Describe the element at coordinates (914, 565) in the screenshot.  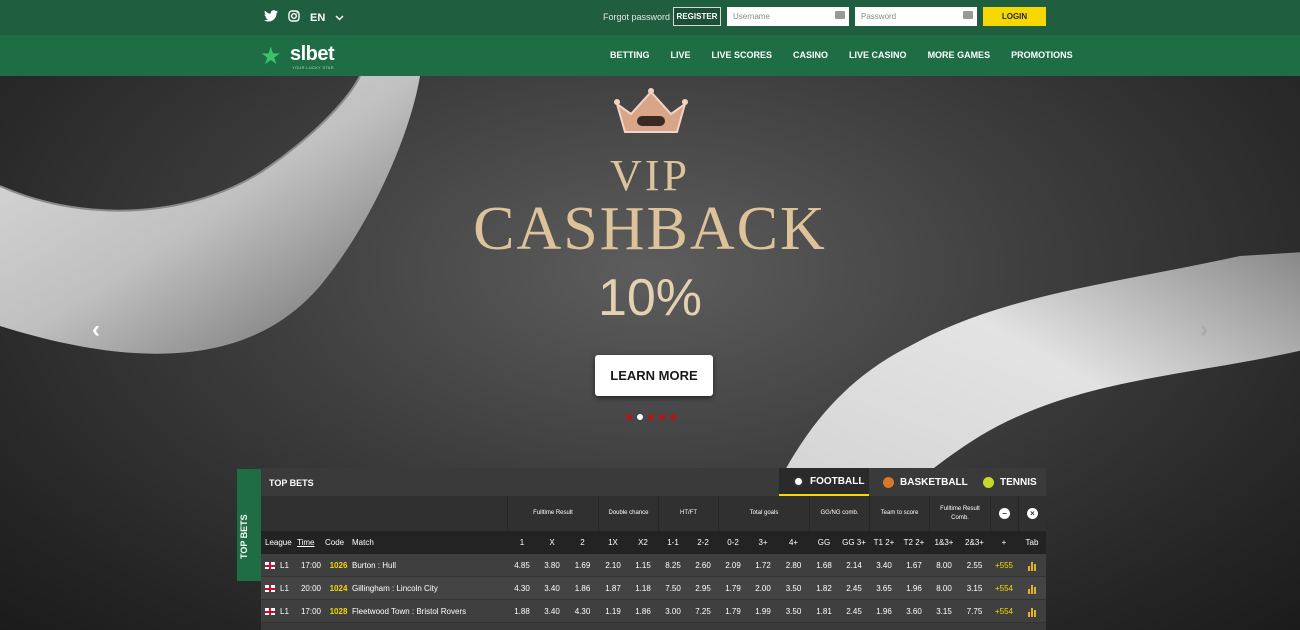
I see `odds-cell: 1.67` at that location.